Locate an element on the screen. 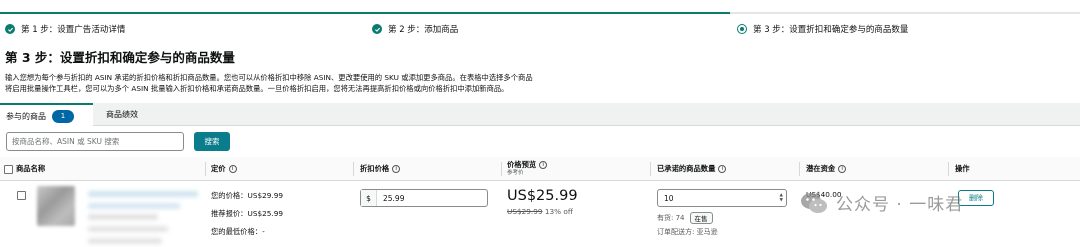 The width and height of the screenshot is (1080, 247). tab-bar: 参与的商品 1 商品绩效 is located at coordinates (540, 115).